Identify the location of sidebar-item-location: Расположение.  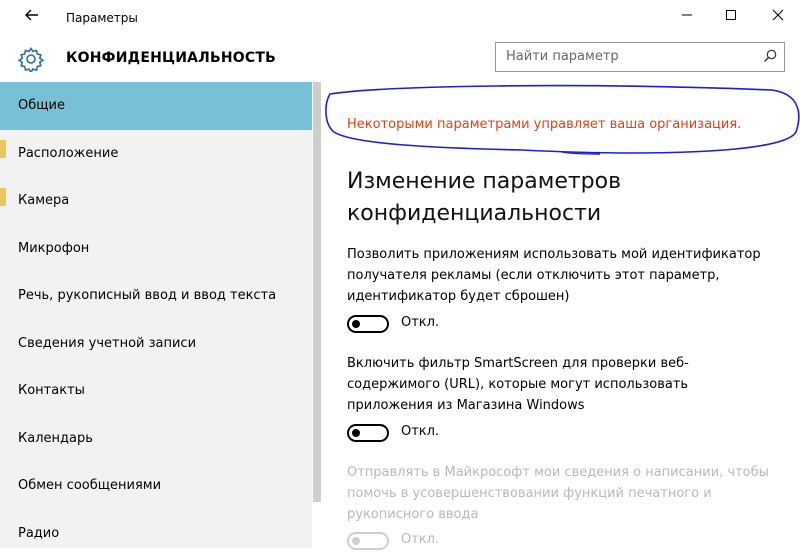
(156, 154).